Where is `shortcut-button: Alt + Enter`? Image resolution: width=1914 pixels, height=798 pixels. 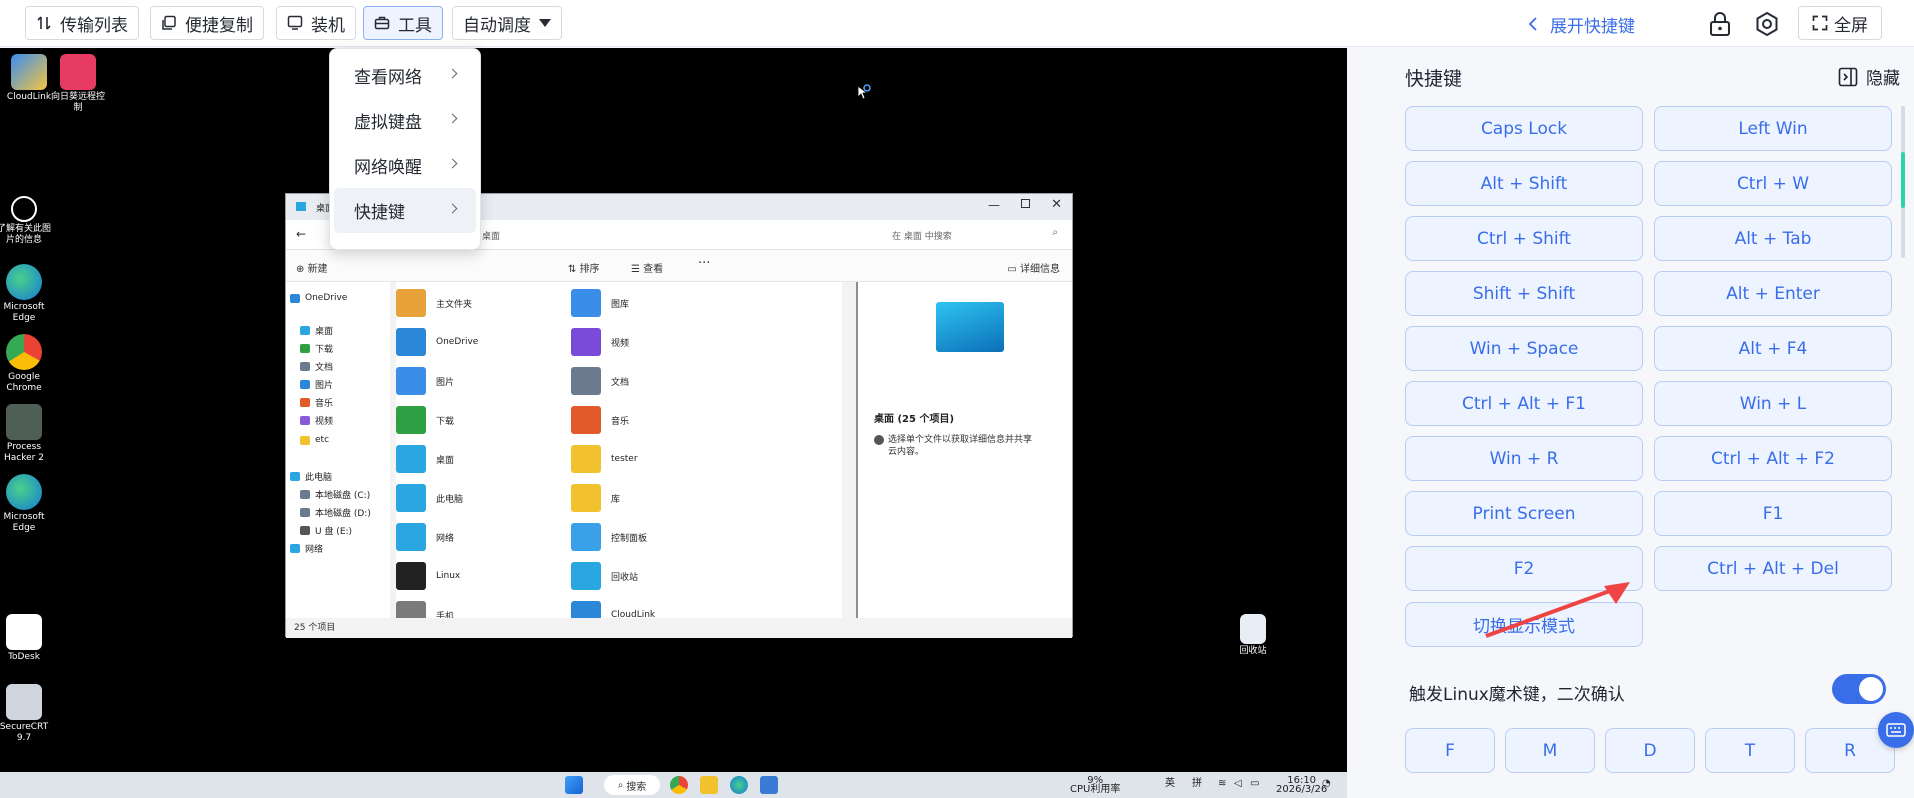
shortcut-button: Alt + Enter is located at coordinates (1773, 293).